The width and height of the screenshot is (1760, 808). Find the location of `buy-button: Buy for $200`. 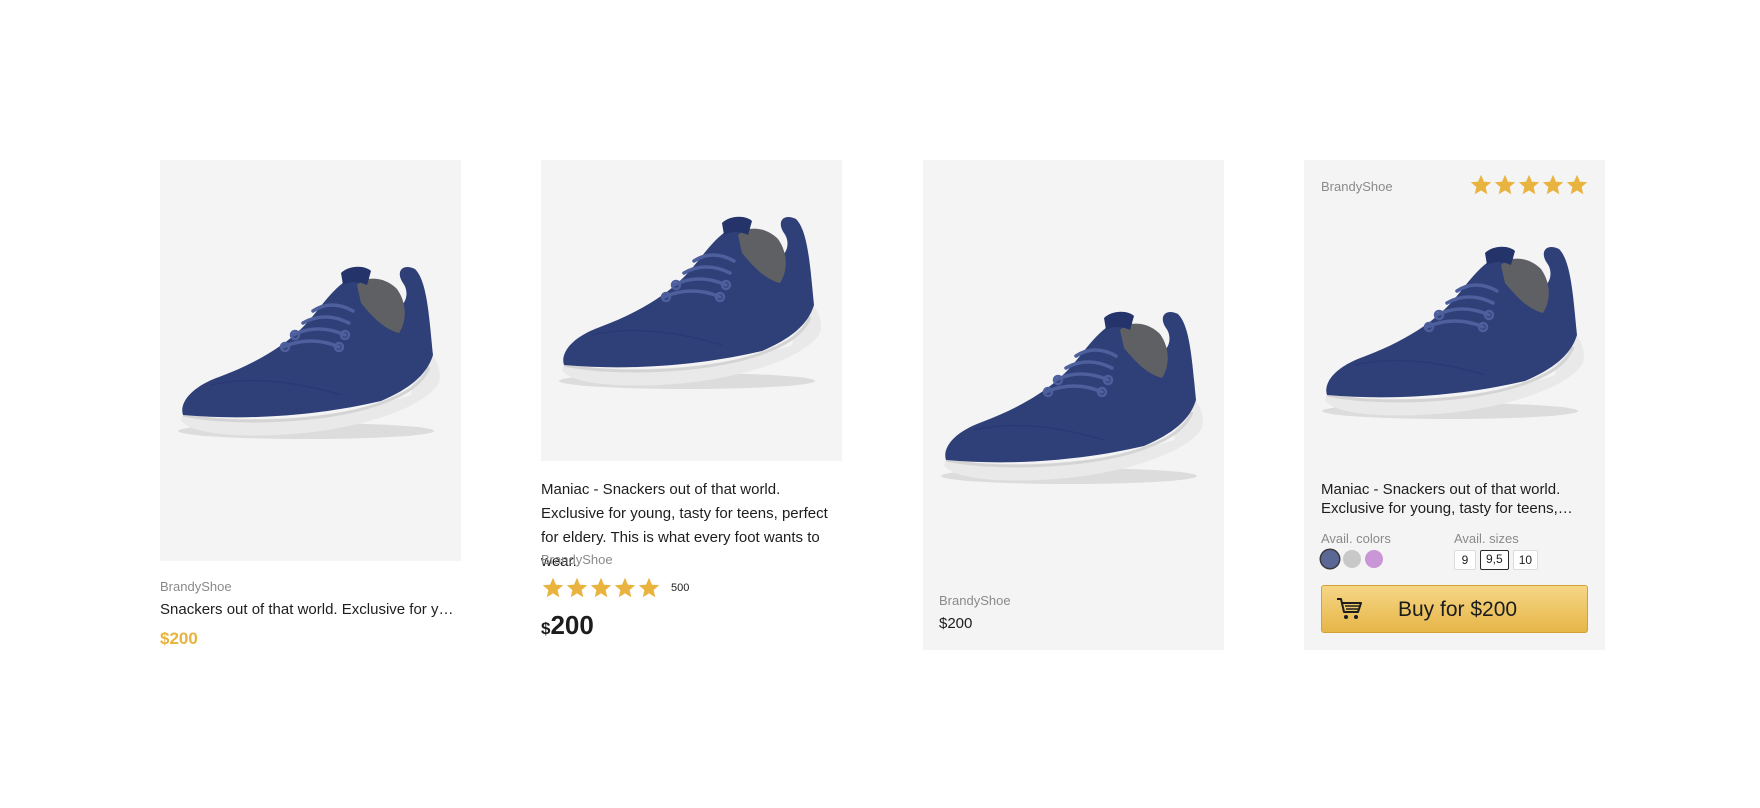

buy-button: Buy for $200 is located at coordinates (1454, 609).